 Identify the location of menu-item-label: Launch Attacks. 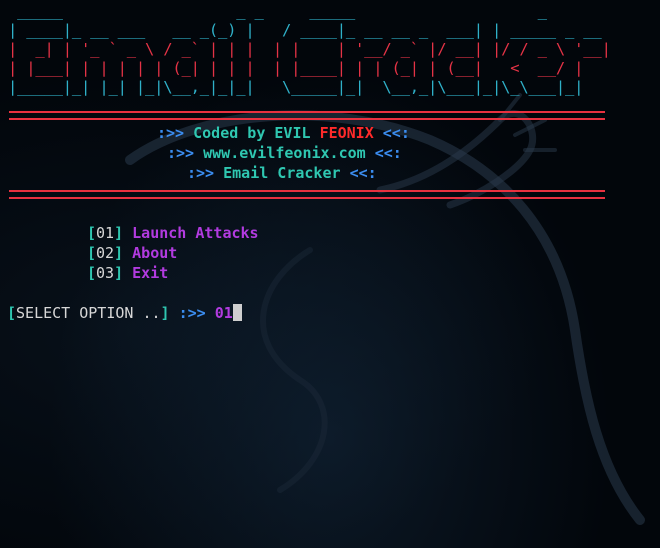
(195, 233).